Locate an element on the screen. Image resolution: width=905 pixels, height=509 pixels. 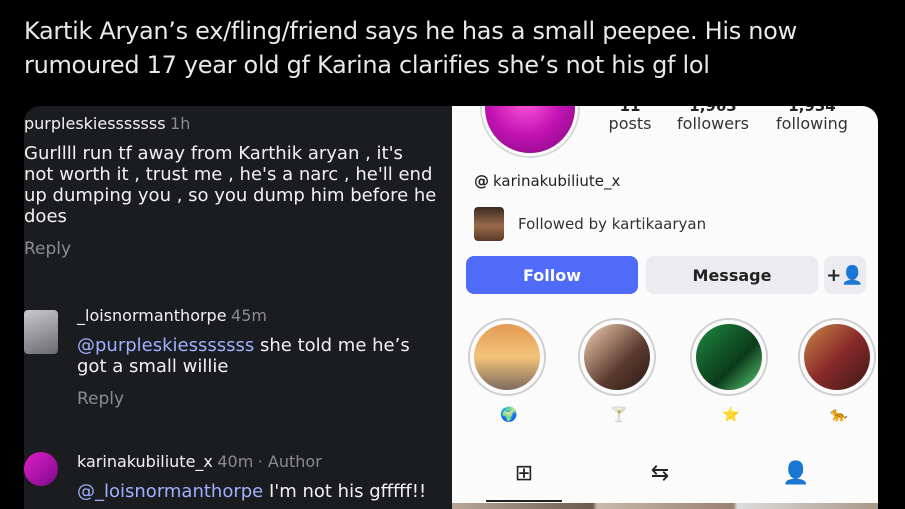
comment-username: karinakubiliute_x is located at coordinates (145, 461).